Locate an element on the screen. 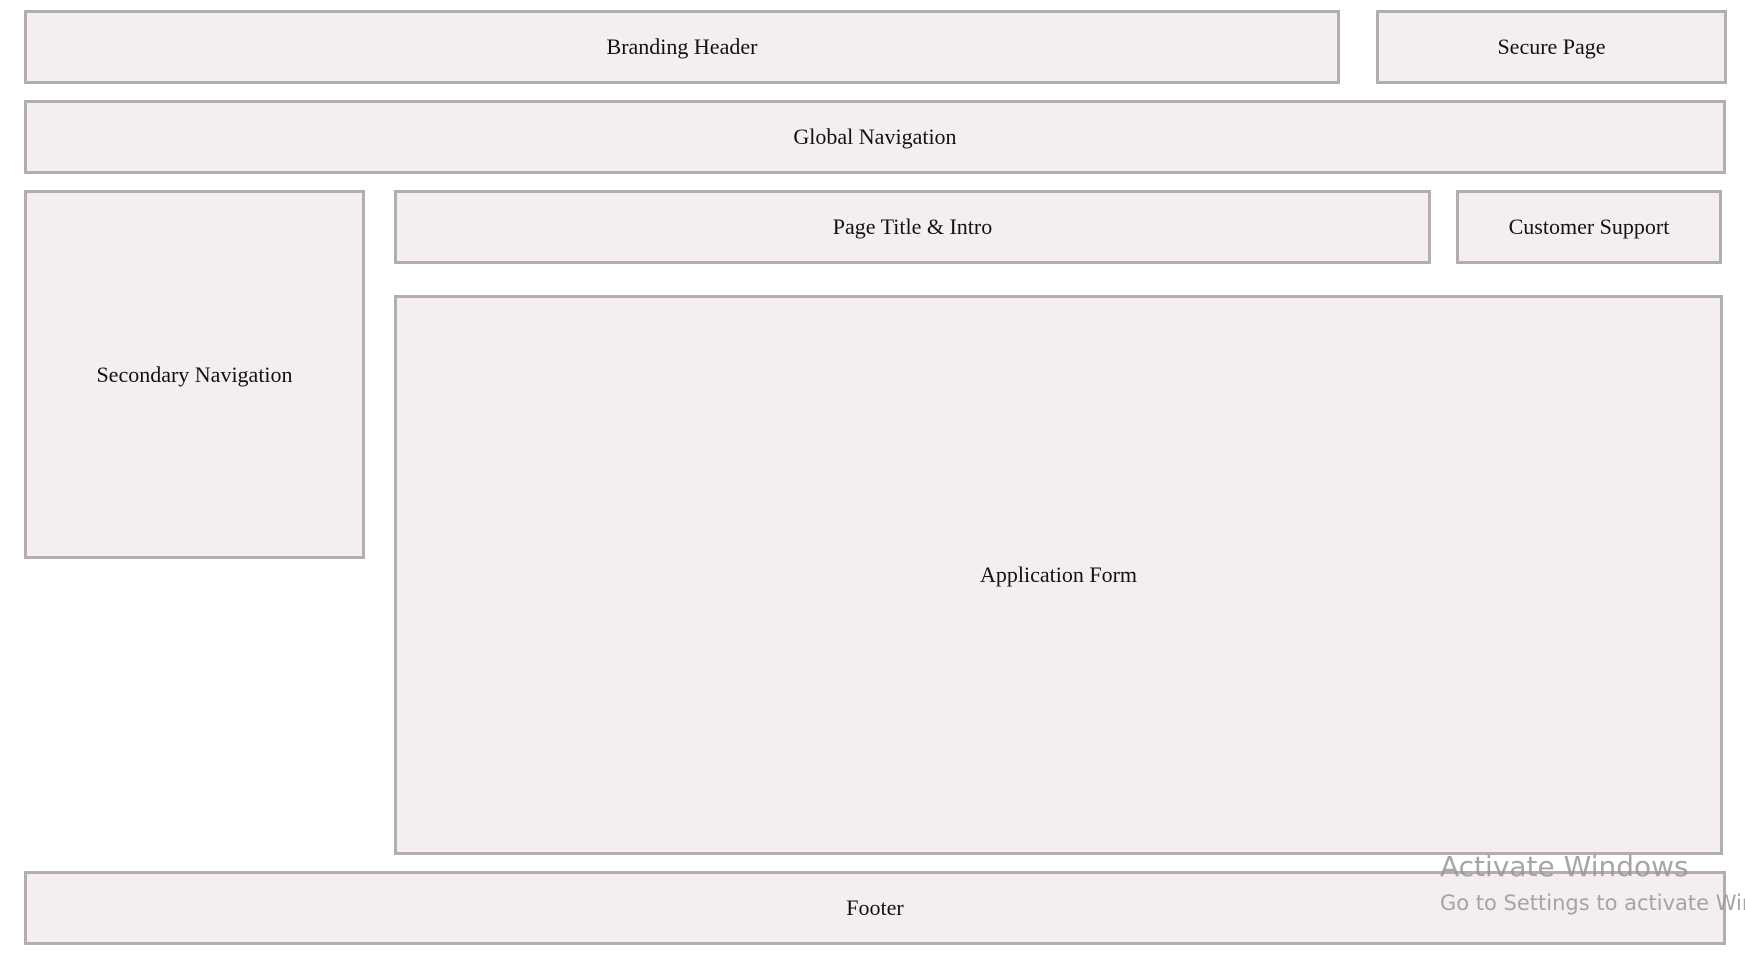  footer-region: Footer is located at coordinates (875, 908).